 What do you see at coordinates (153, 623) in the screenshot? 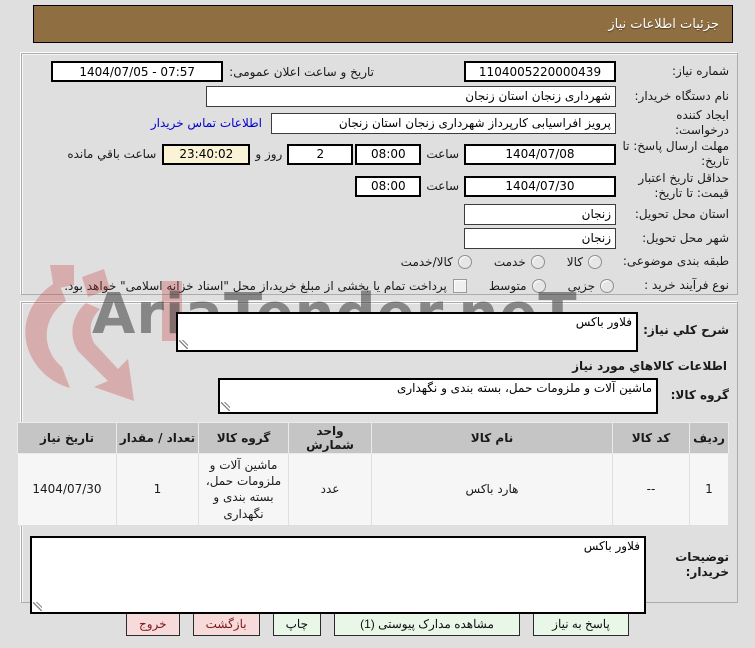
I see `exit-button: خروج` at bounding box center [153, 623].